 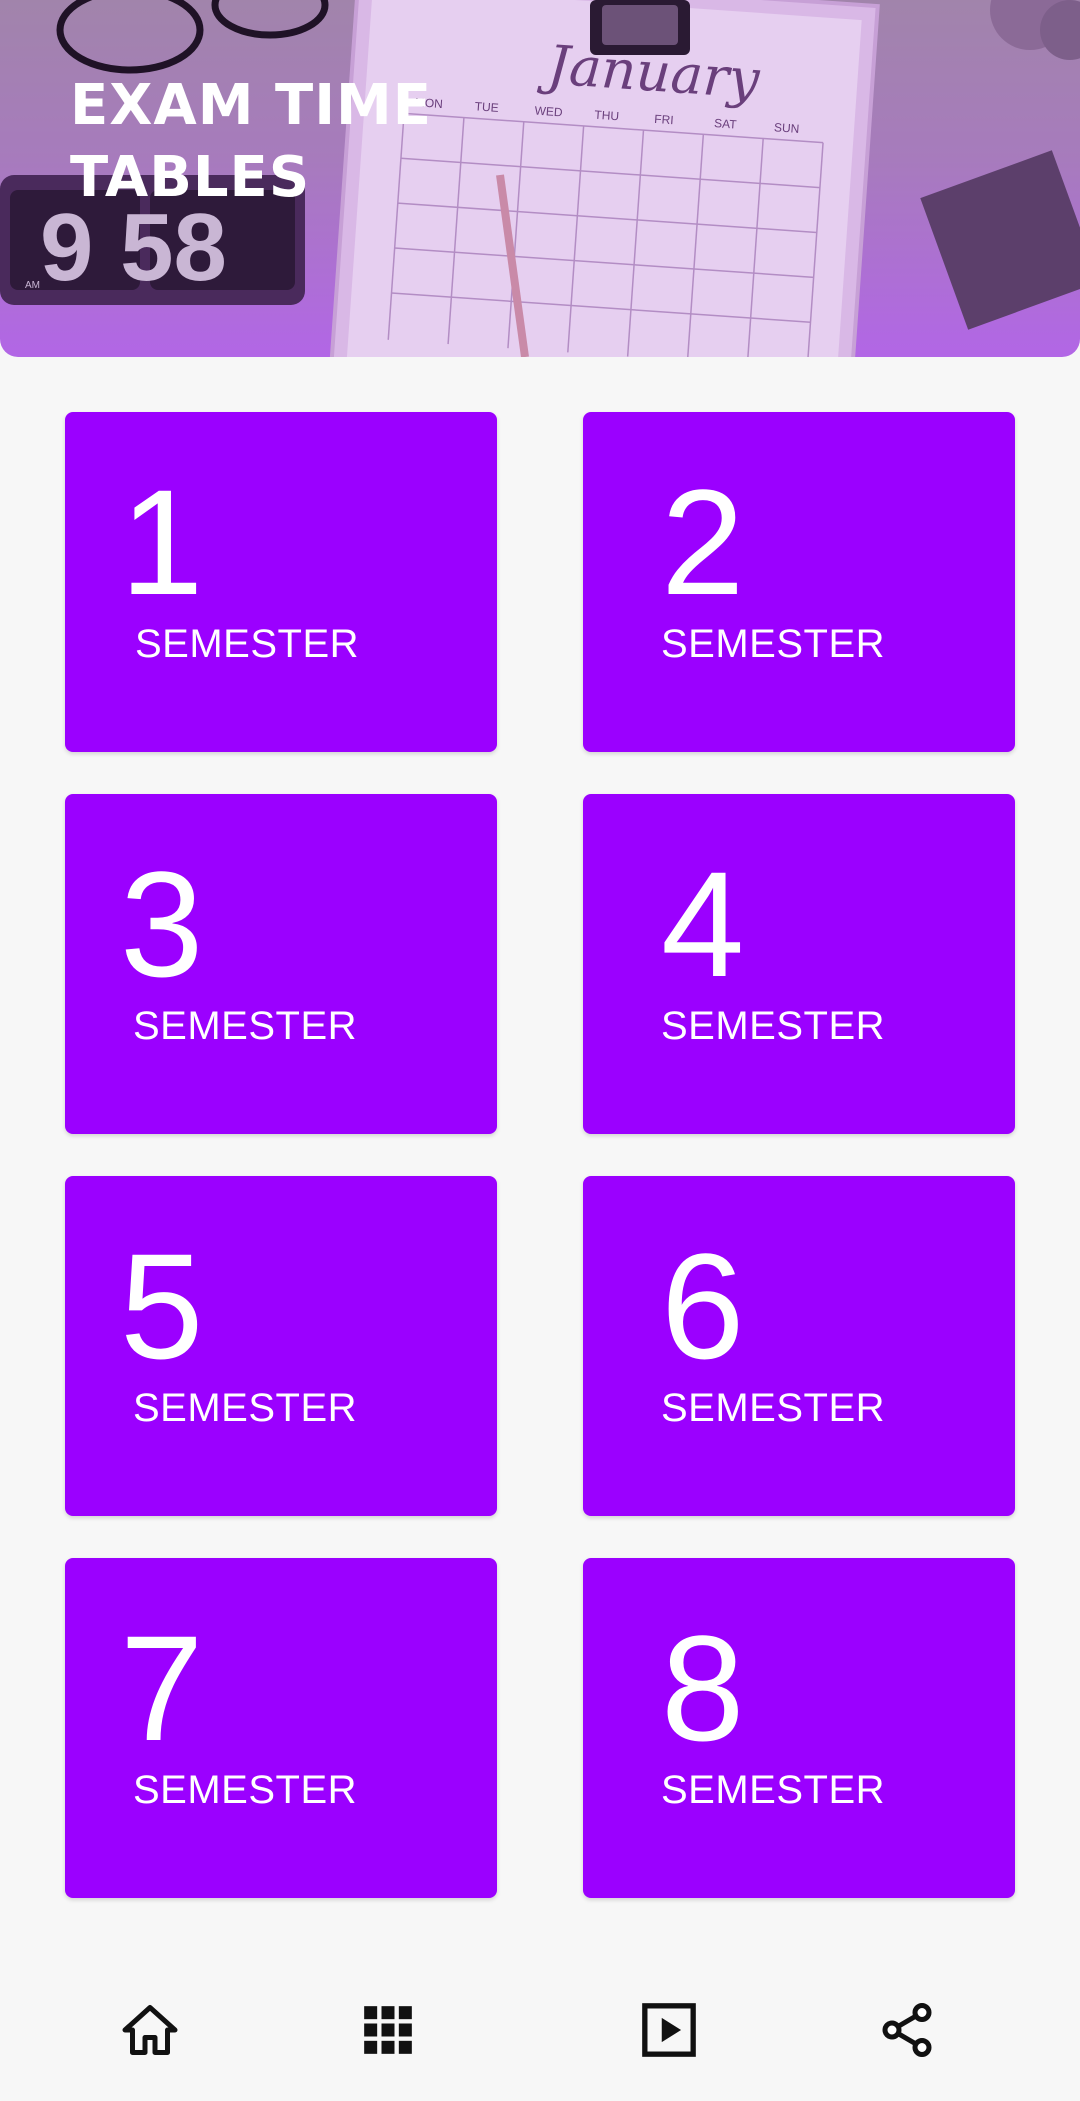 I want to click on calendar-weekday: THU, so click(x=607, y=116).